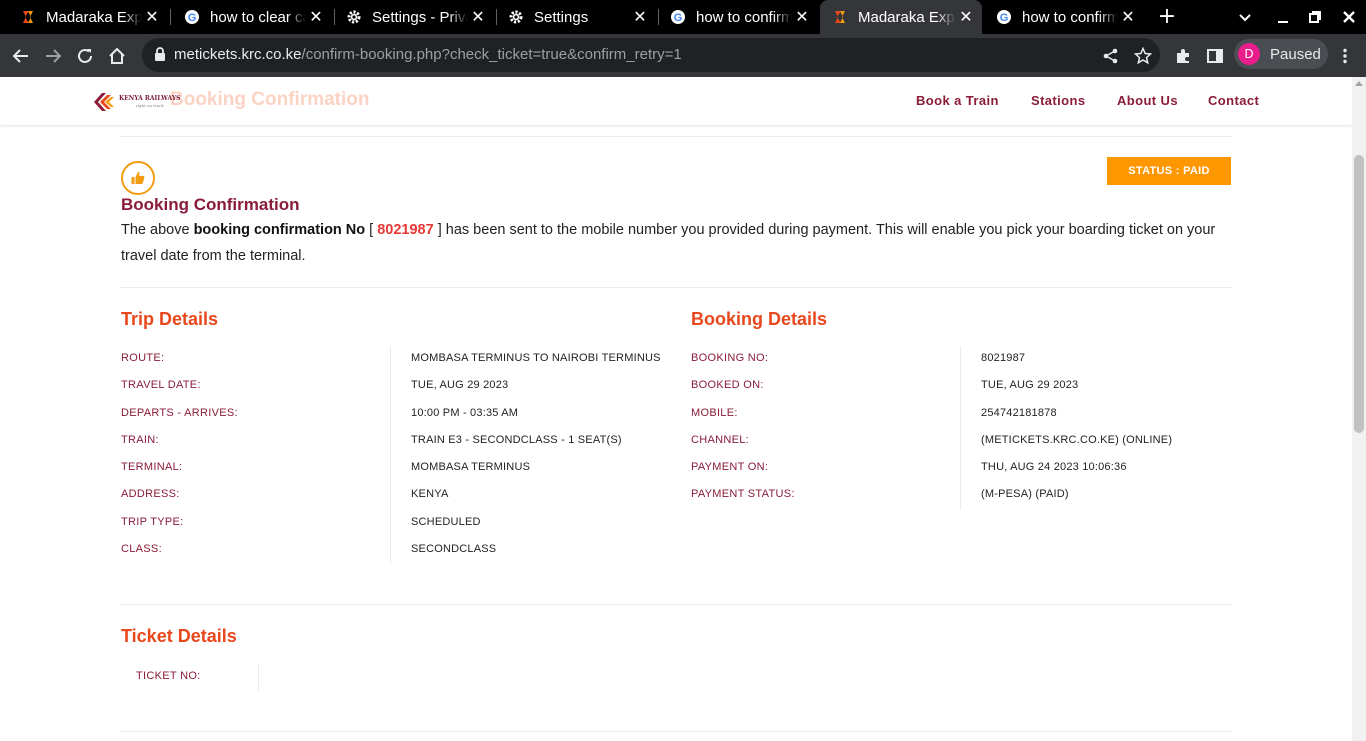  What do you see at coordinates (738, 17) in the screenshot?
I see `tab-google-how-to-confirm-1: G how to confirm ✕` at bounding box center [738, 17].